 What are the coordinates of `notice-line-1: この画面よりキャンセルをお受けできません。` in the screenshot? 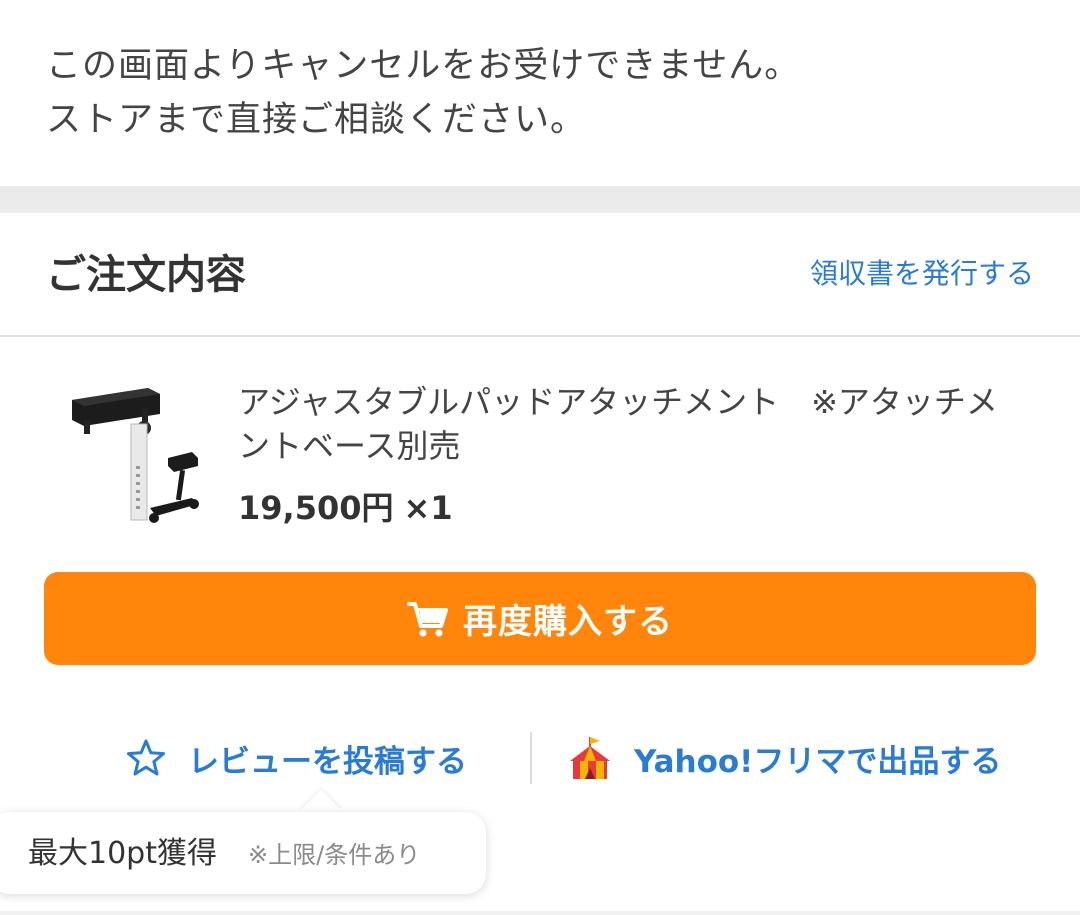 It's located at (423, 66).